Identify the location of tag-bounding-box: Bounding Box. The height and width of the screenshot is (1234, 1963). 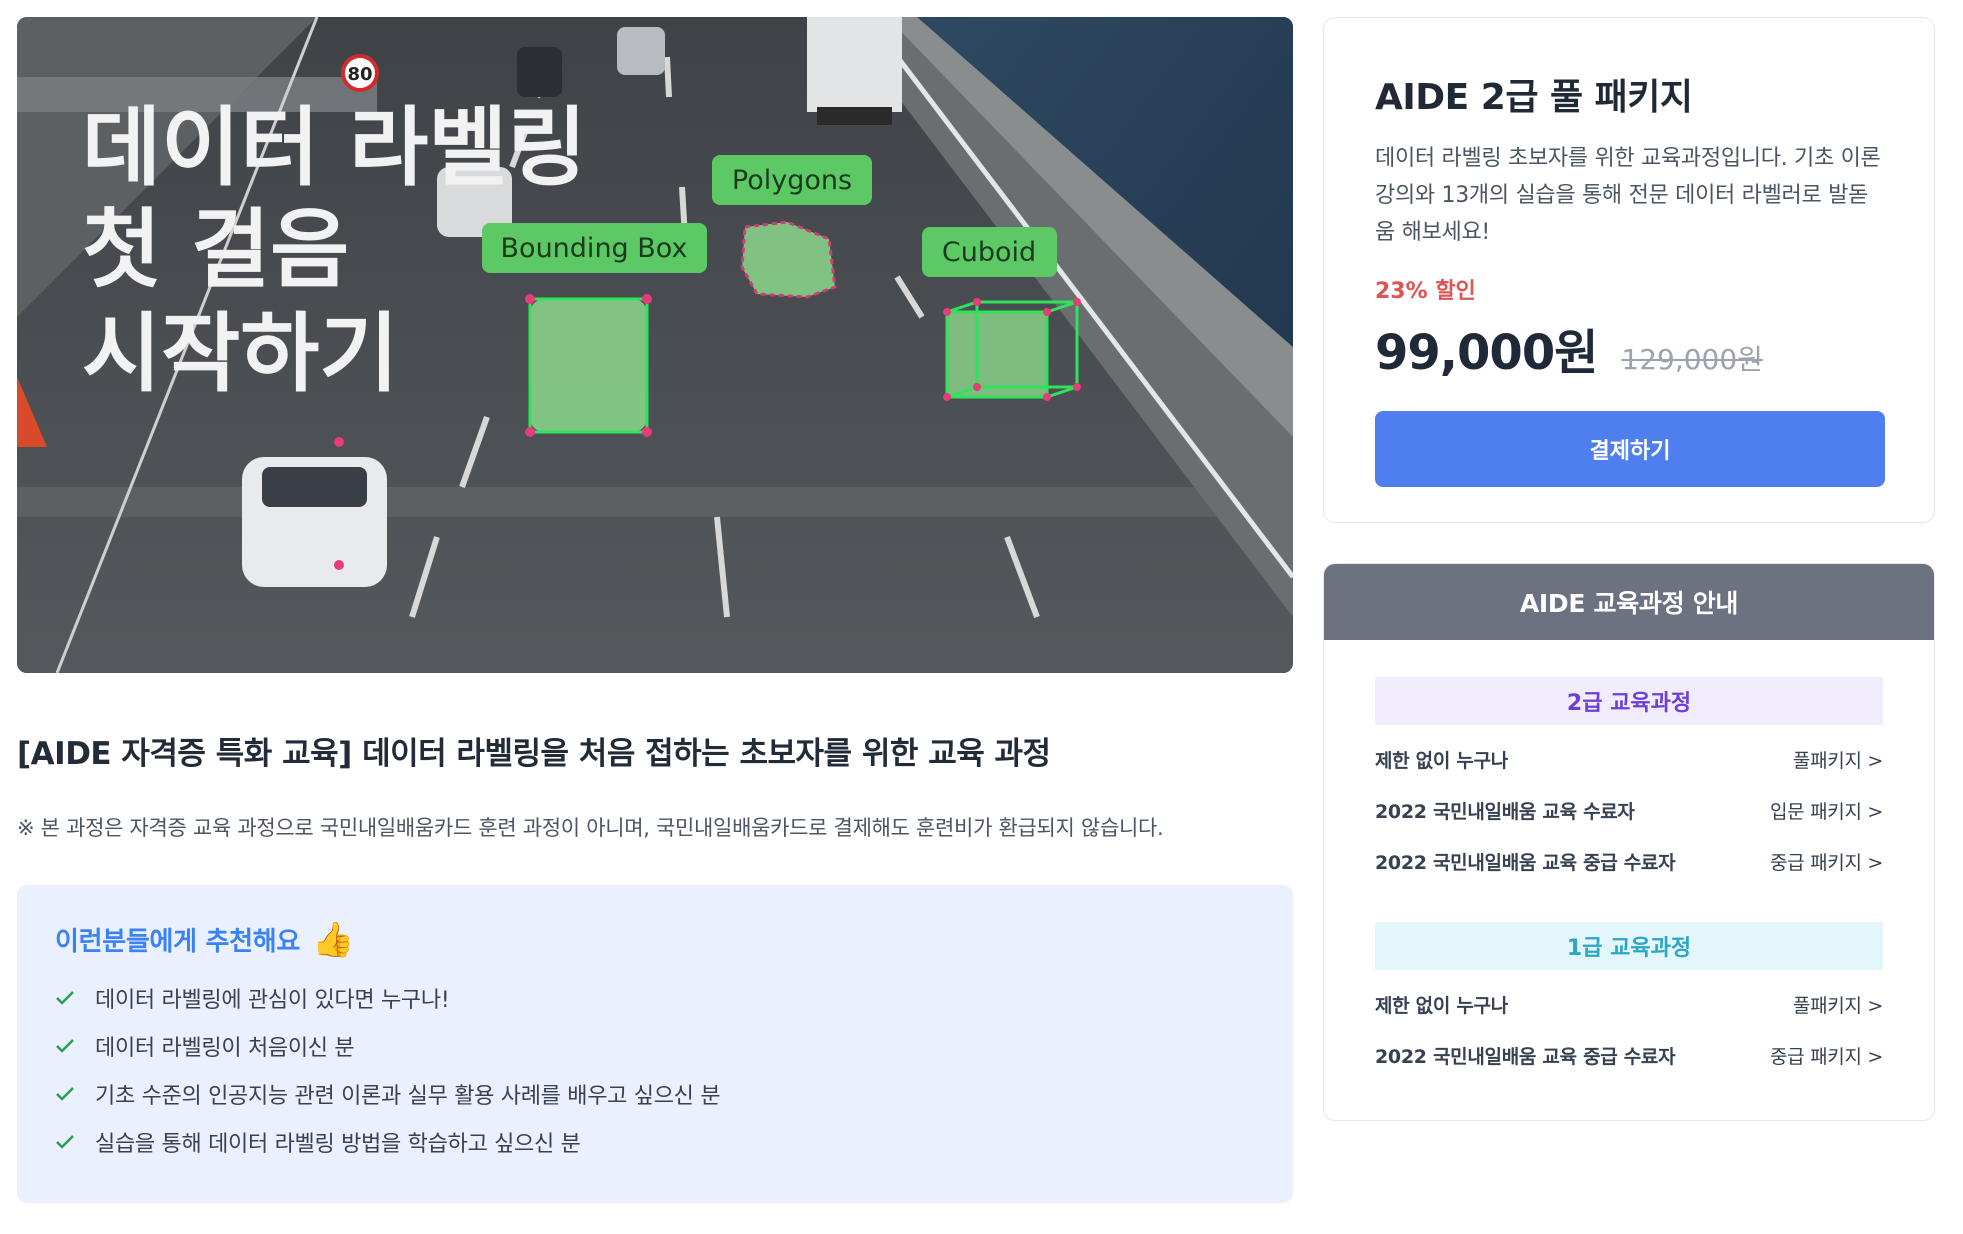
(594, 248).